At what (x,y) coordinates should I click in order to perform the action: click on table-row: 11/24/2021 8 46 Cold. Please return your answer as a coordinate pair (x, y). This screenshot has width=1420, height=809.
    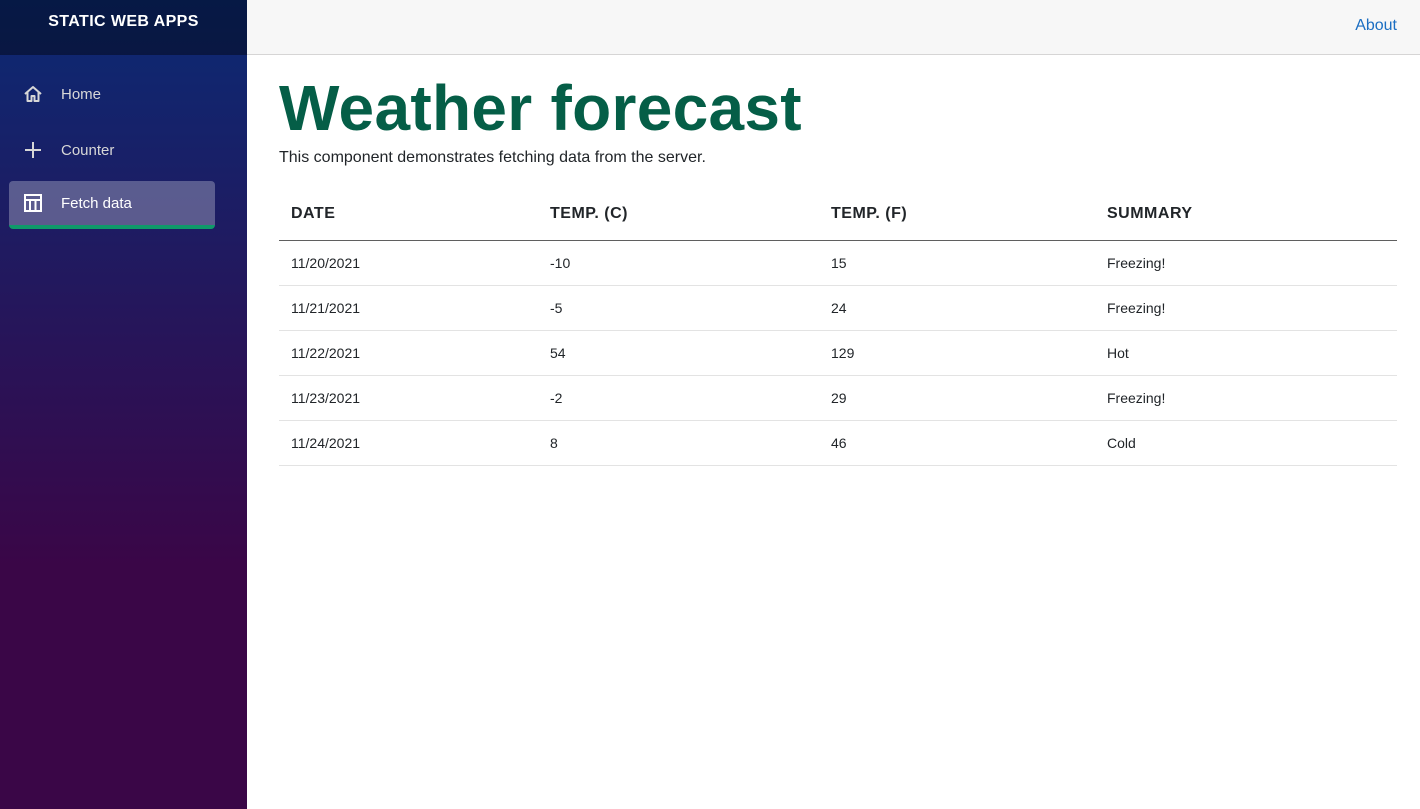
    Looking at the image, I should click on (838, 443).